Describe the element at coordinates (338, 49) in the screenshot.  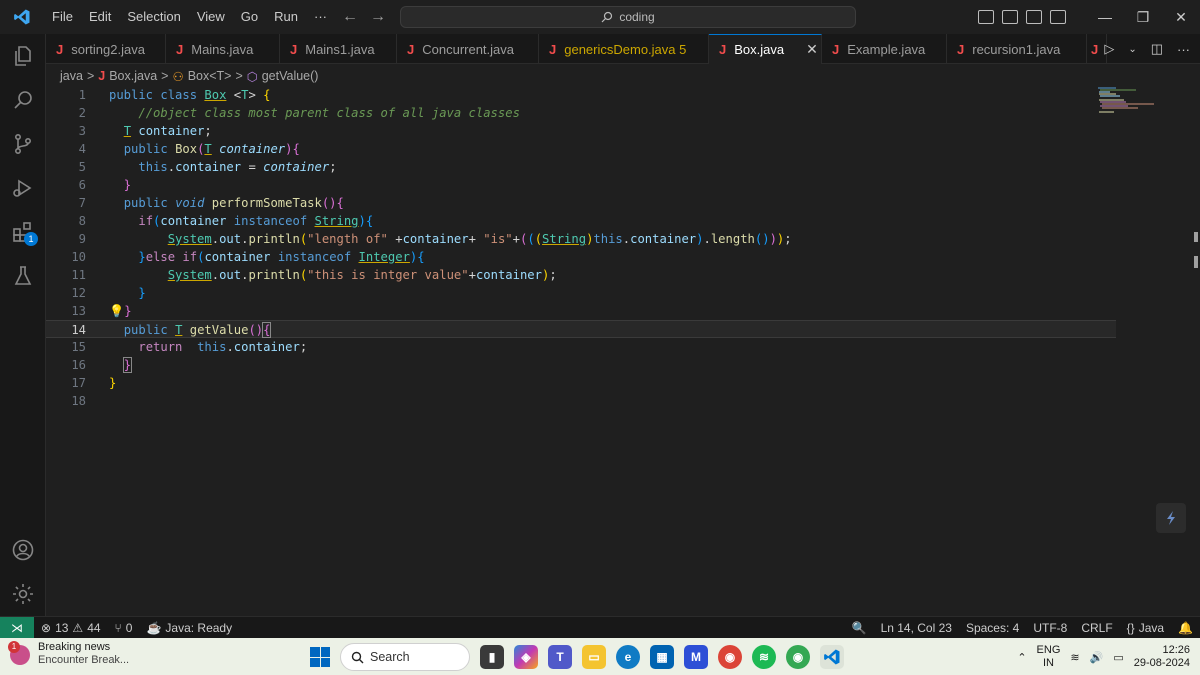
I see `tab-mains1: J Mains1.java` at that location.